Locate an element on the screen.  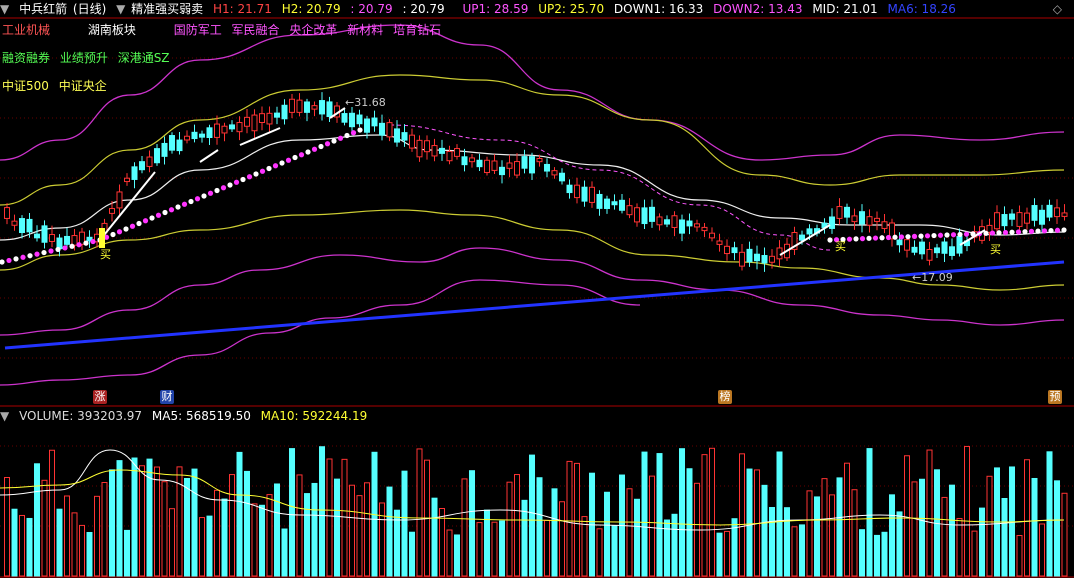
signal-label: 买 is located at coordinates (840, 246).